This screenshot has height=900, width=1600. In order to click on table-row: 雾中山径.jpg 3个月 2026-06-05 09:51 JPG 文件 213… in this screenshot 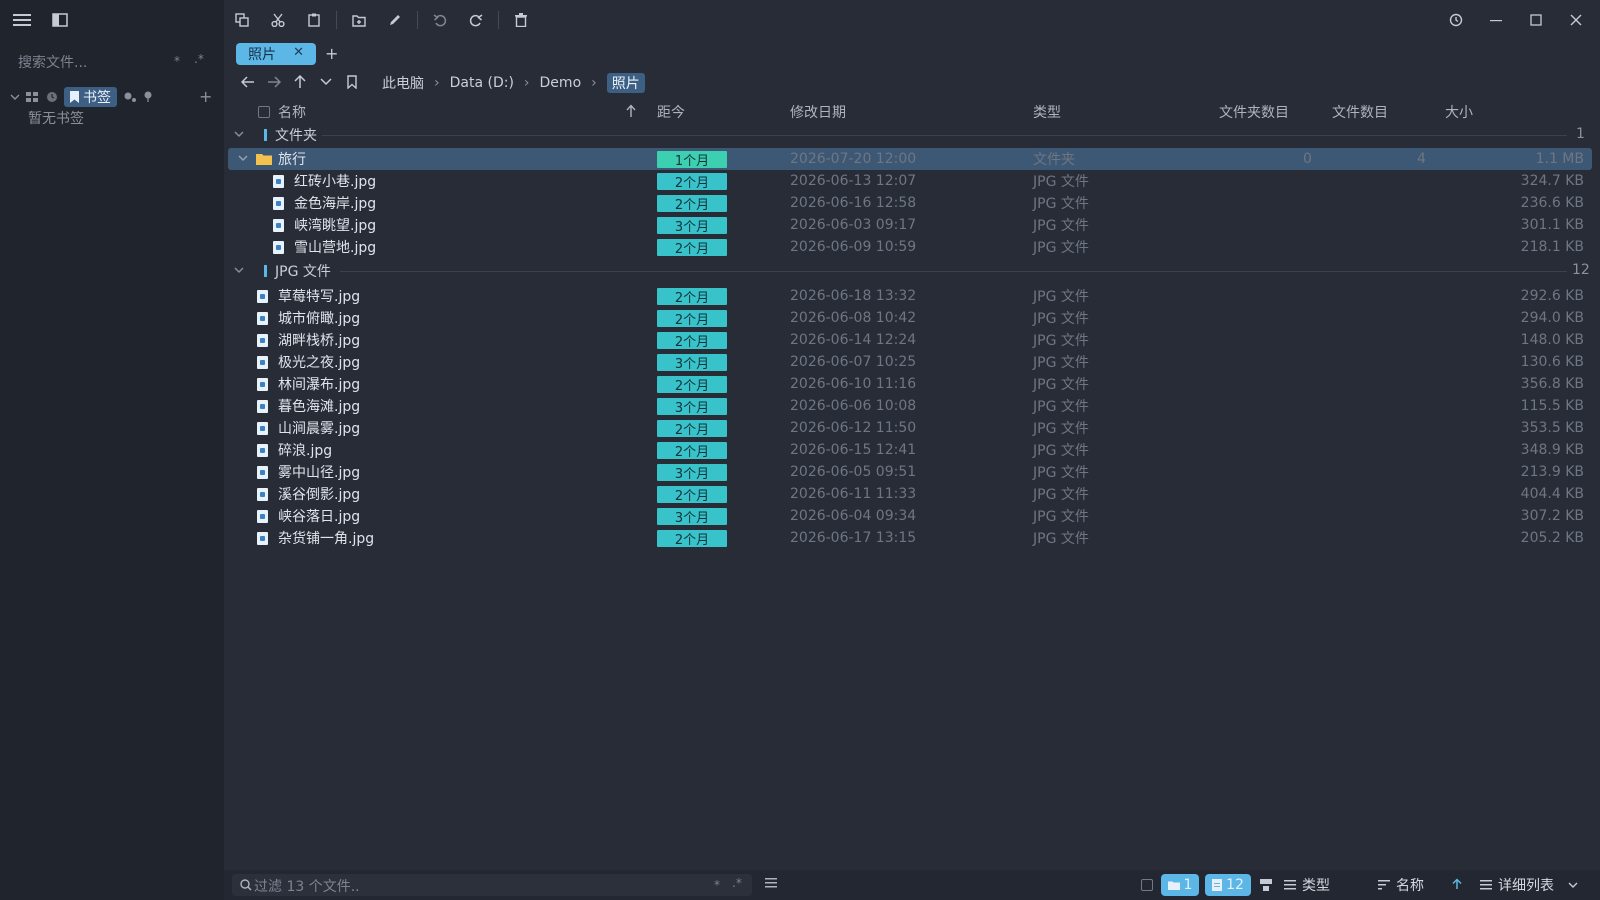, I will do `click(910, 472)`.